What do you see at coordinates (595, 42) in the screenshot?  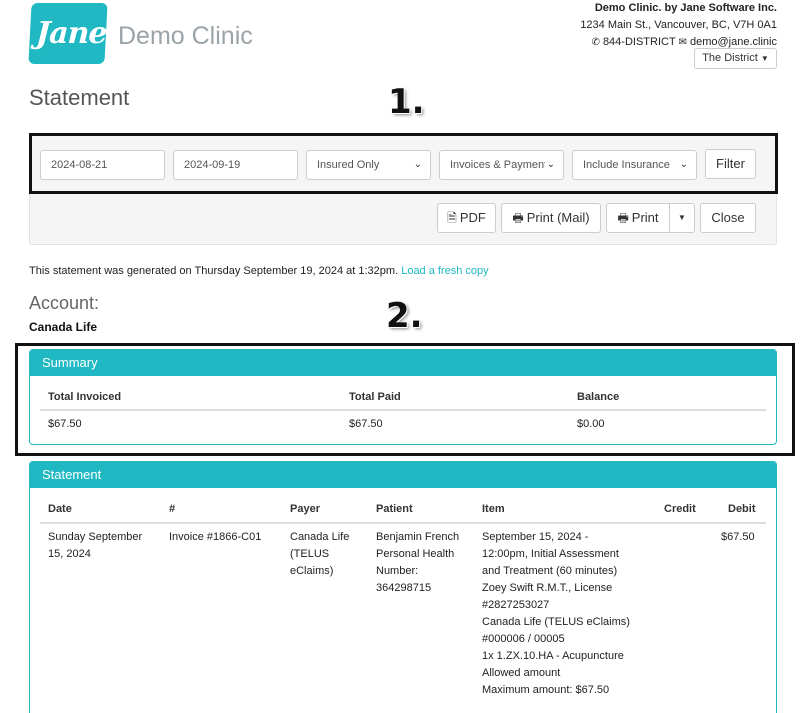 I see `phone-icon: ✆` at bounding box center [595, 42].